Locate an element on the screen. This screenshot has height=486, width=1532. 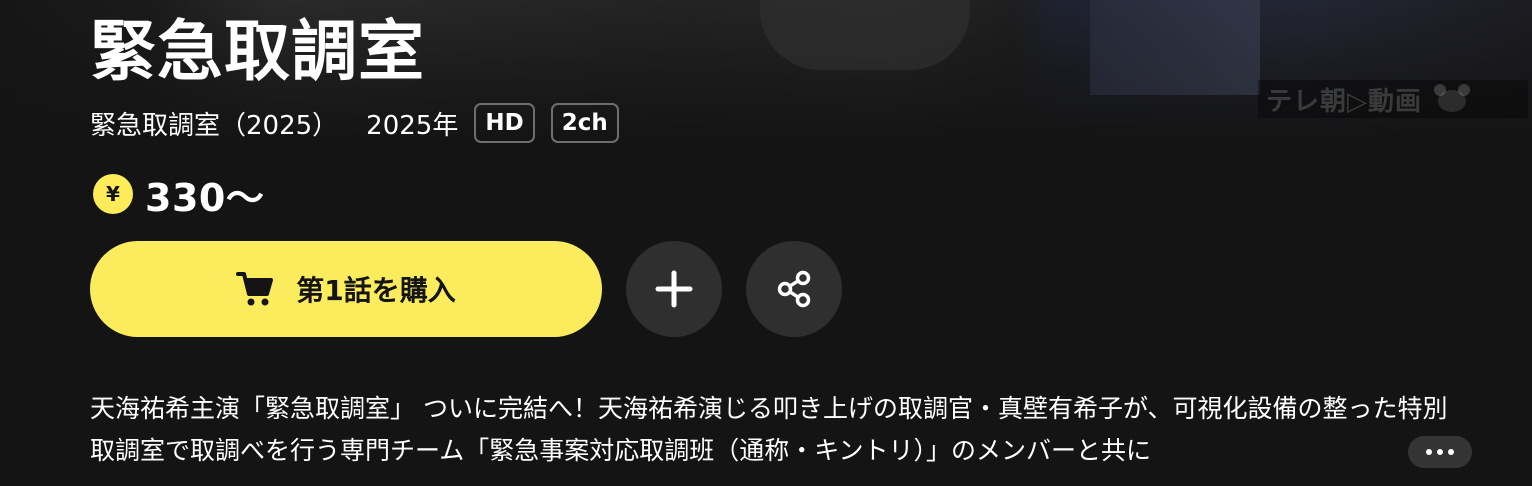
more-icon is located at coordinates (1440, 452).